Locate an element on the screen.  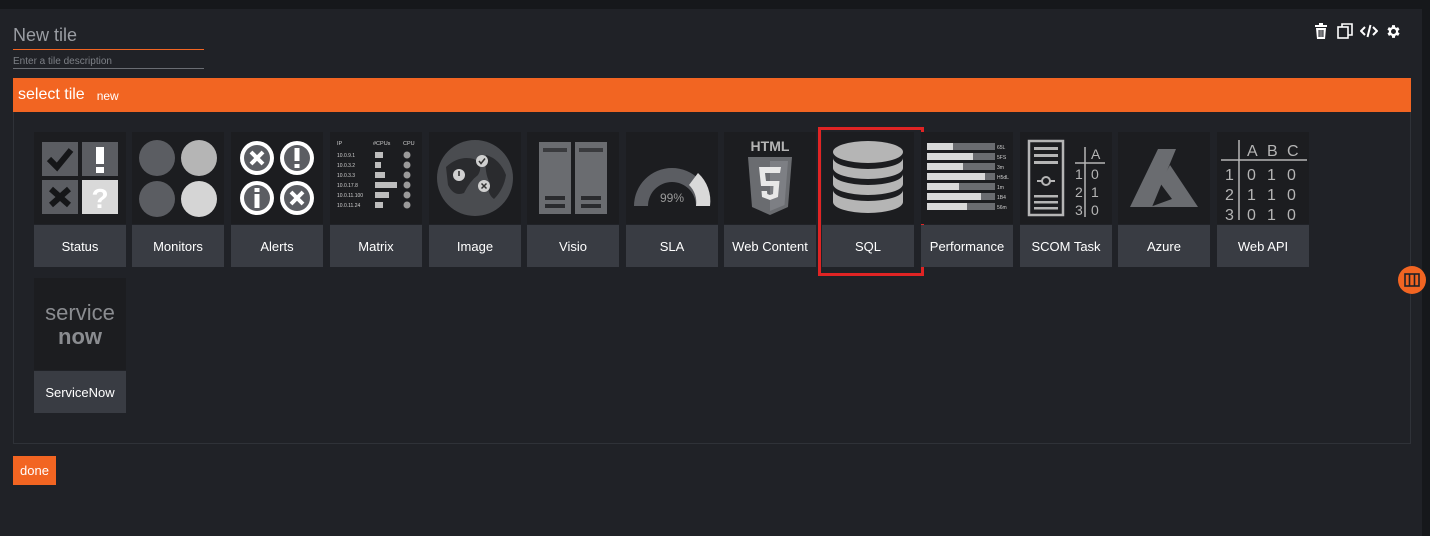
perf-label: 1B4 is located at coordinates (1001, 198).